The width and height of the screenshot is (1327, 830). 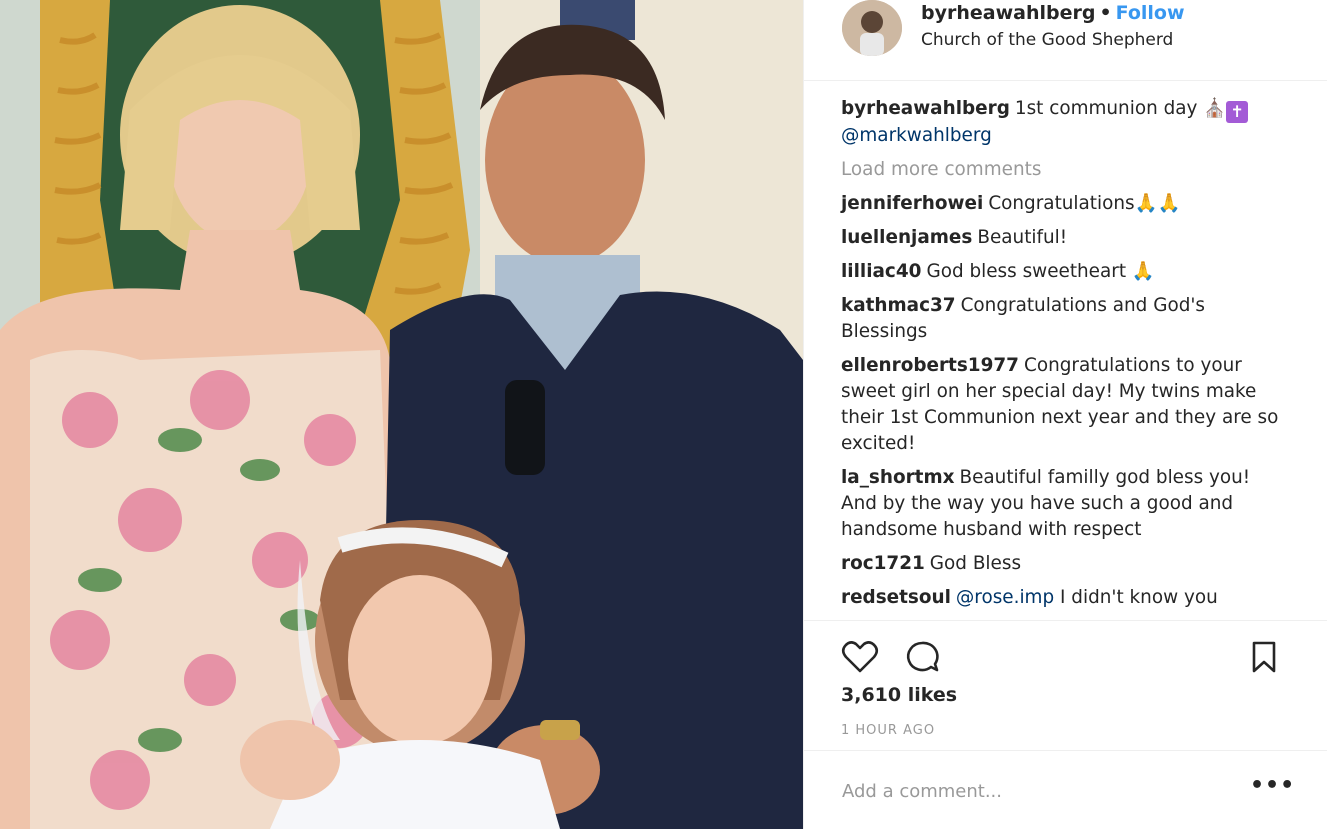 I want to click on comment-username: la_shortmx, so click(x=897, y=477).